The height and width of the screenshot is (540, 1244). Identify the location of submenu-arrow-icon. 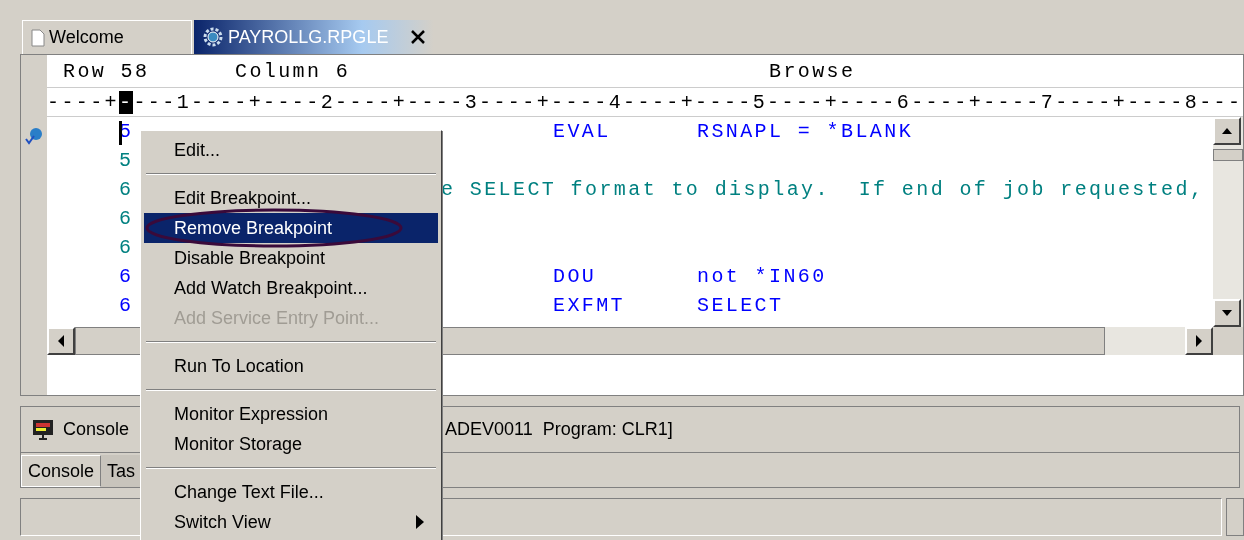
(420, 522).